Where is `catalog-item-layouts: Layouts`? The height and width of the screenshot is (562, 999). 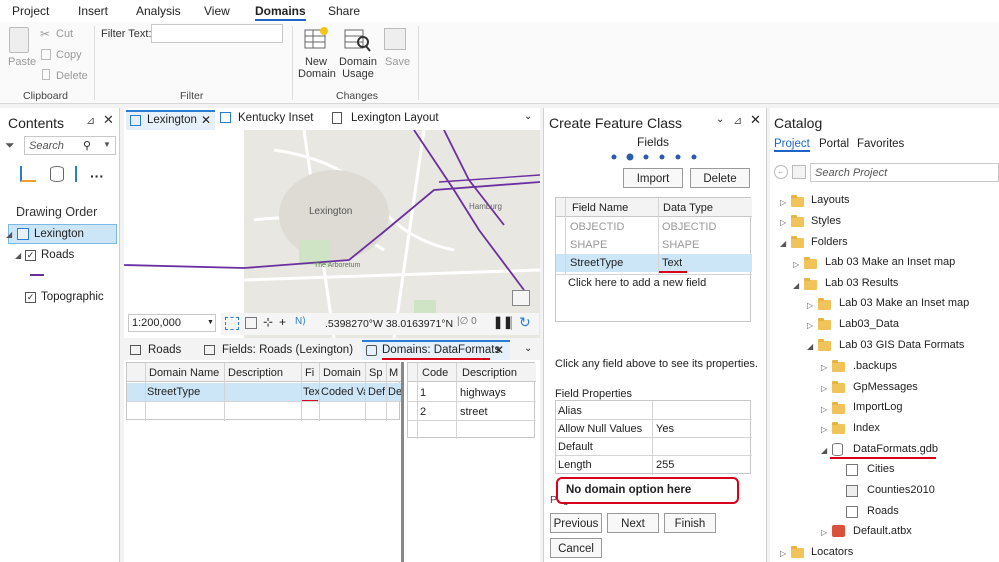 catalog-item-layouts: Layouts is located at coordinates (830, 200).